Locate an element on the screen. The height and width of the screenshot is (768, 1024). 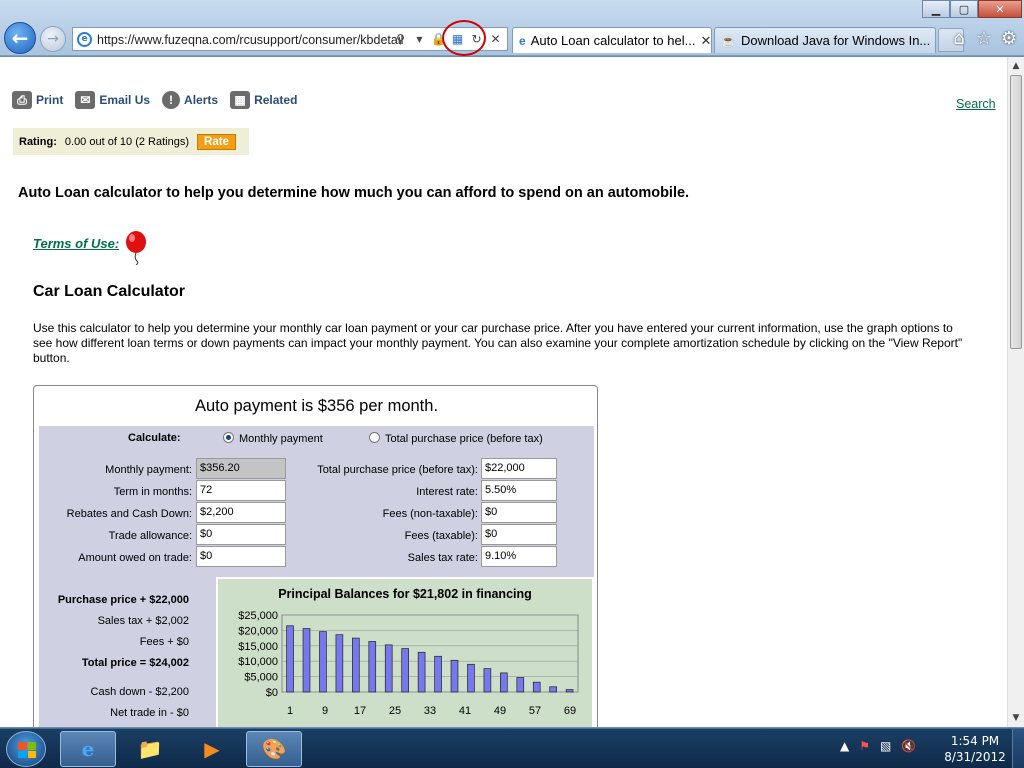
summary-cash-down: Cash down - $2,200 is located at coordinates (139, 692).